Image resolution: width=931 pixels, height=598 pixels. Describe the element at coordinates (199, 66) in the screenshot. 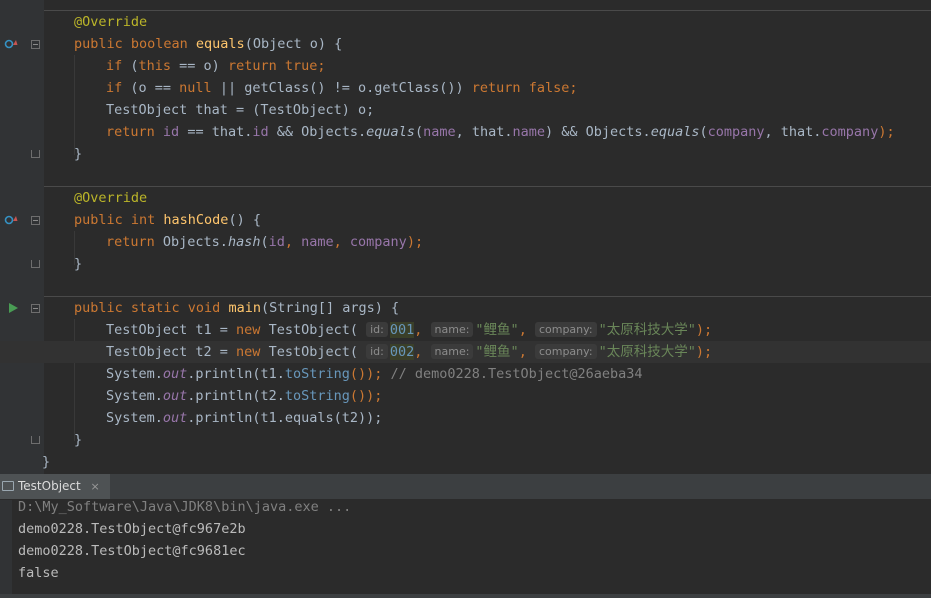

I see `code-token: == o)` at that location.